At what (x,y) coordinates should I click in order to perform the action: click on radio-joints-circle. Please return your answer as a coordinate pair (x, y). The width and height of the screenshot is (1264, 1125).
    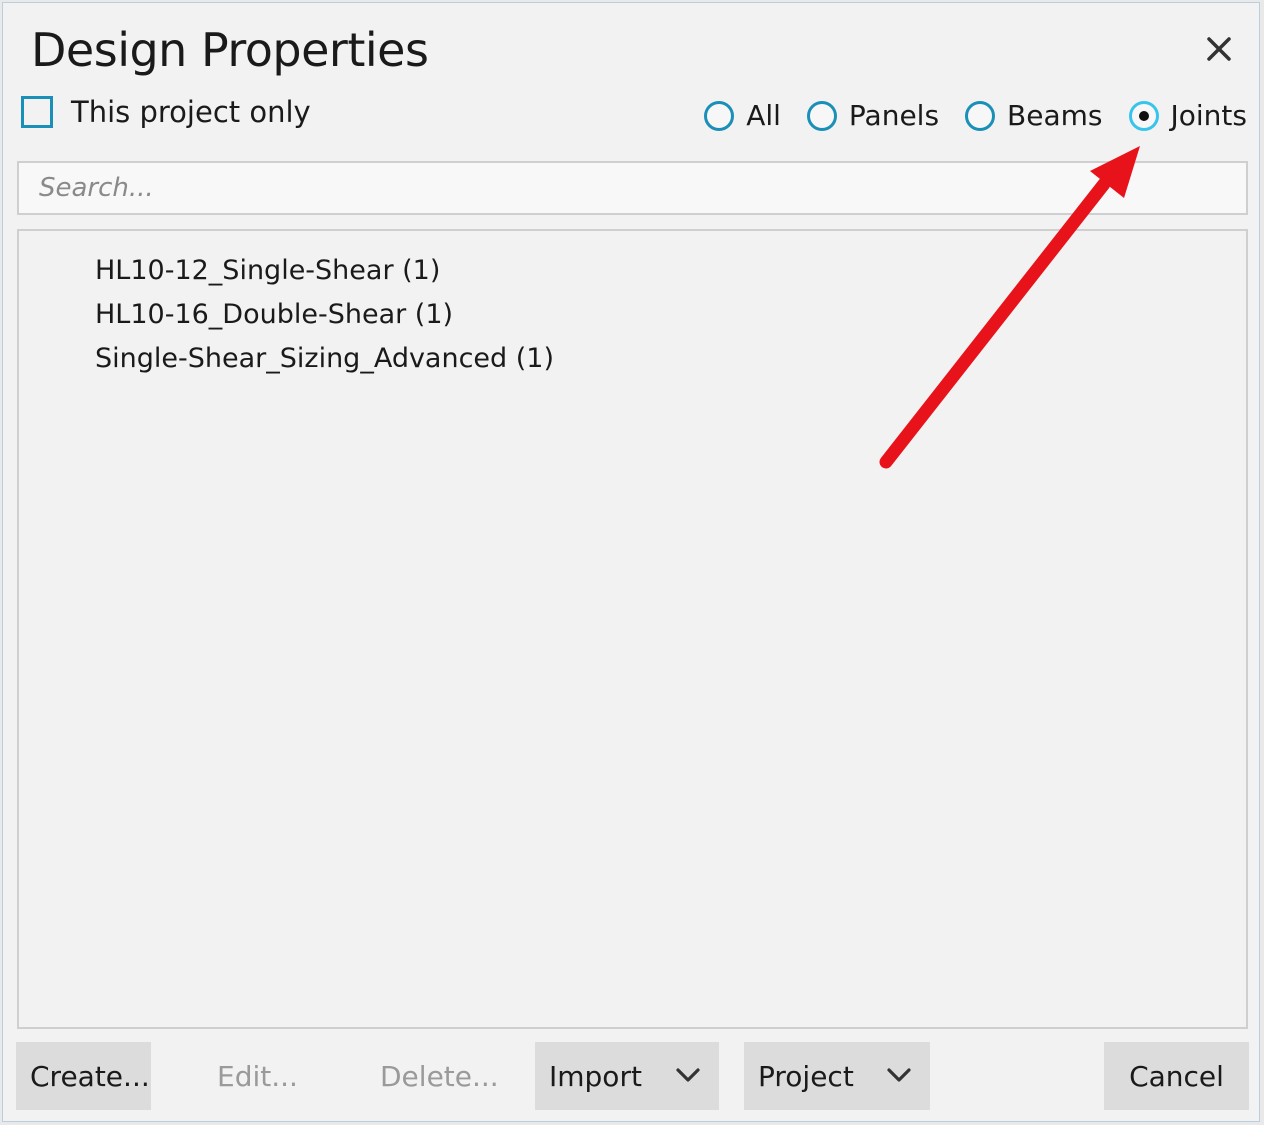
    Looking at the image, I should click on (1143, 115).